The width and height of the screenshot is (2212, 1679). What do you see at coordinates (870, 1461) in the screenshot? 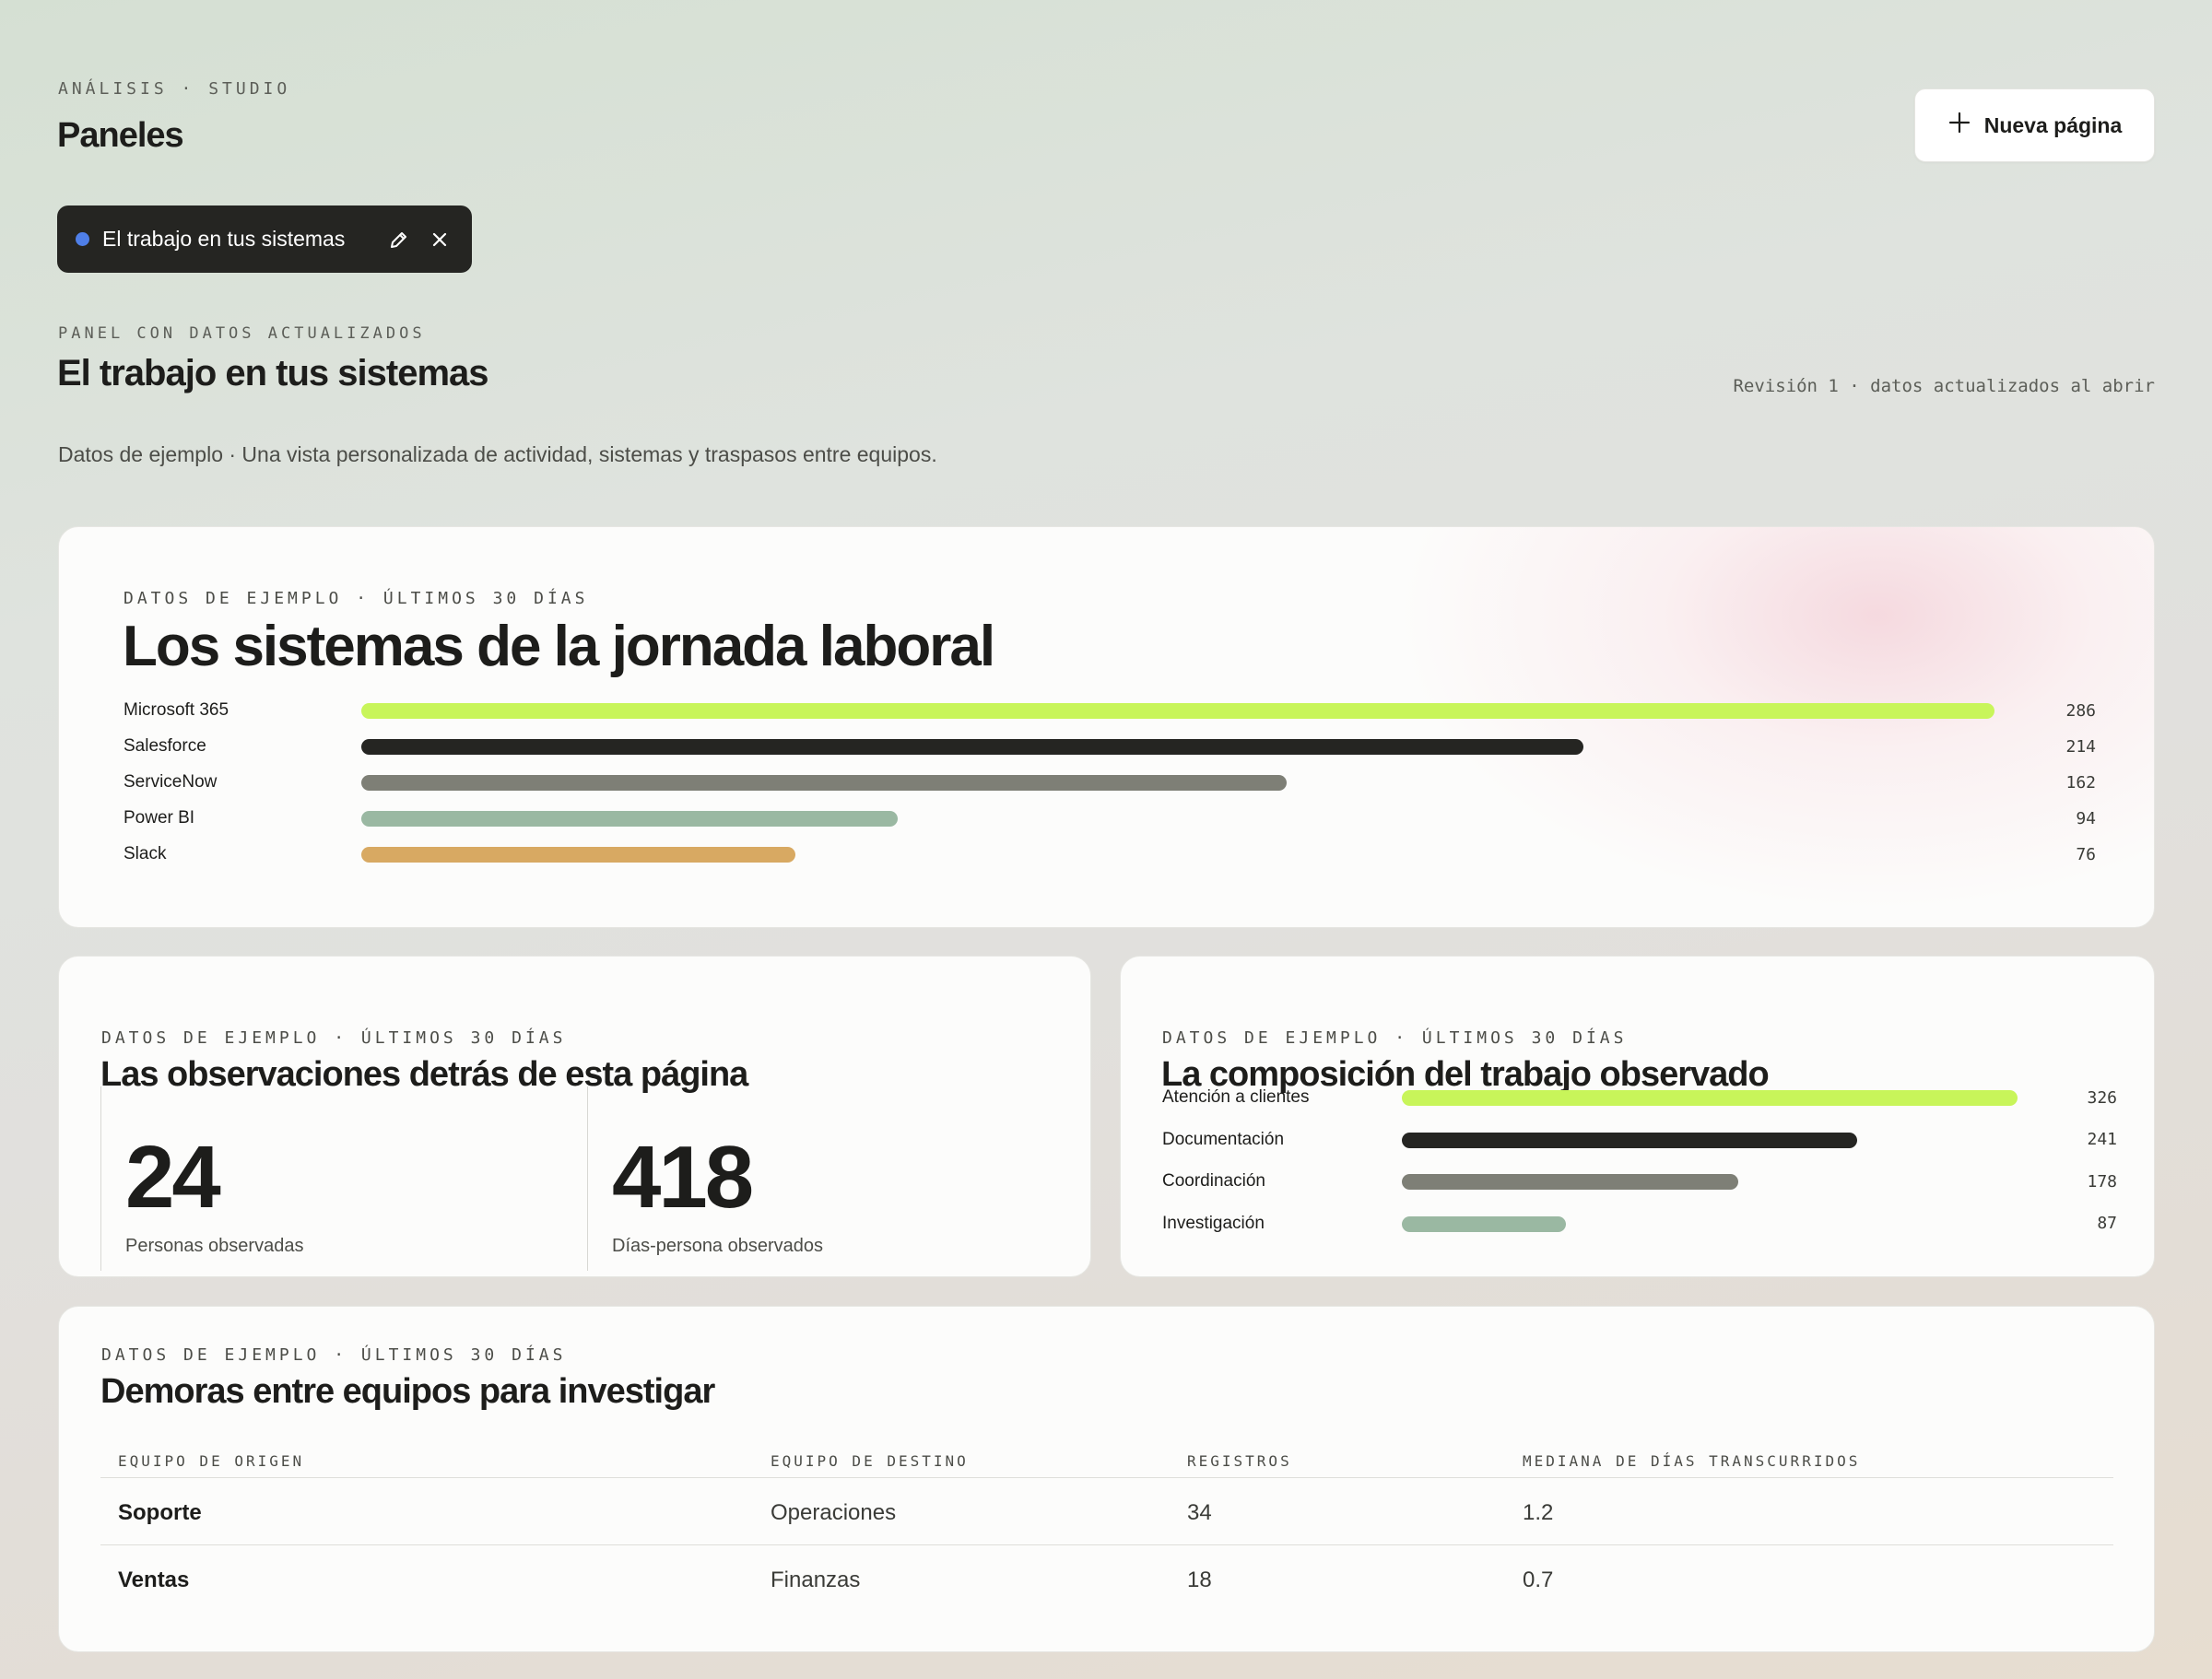
I see `column-header: EQUIPO DE DESTINO` at bounding box center [870, 1461].